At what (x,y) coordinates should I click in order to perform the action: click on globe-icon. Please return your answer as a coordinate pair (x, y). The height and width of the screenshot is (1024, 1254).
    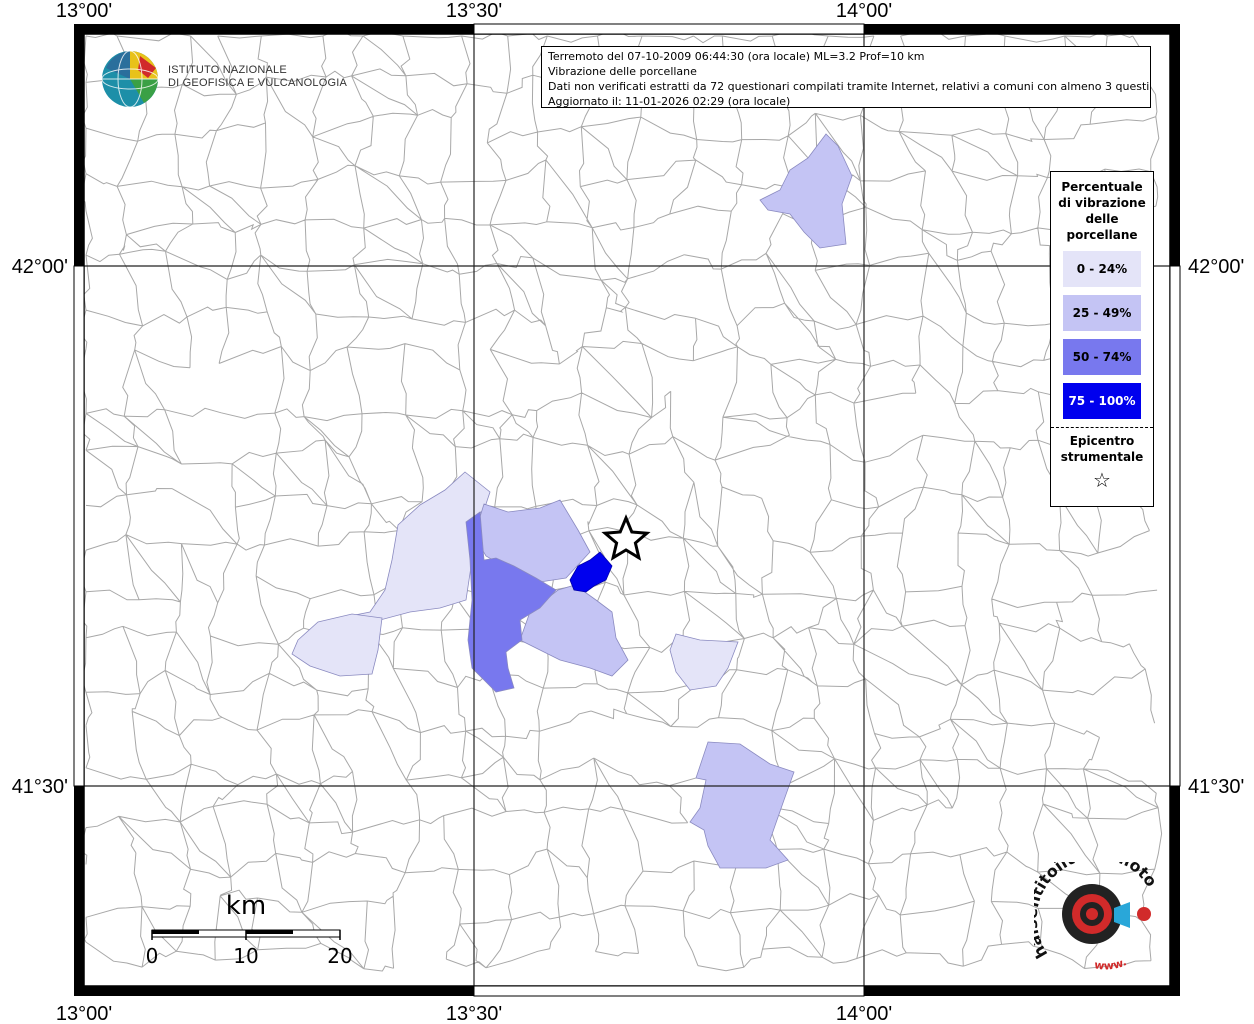
    Looking at the image, I should click on (130, 79).